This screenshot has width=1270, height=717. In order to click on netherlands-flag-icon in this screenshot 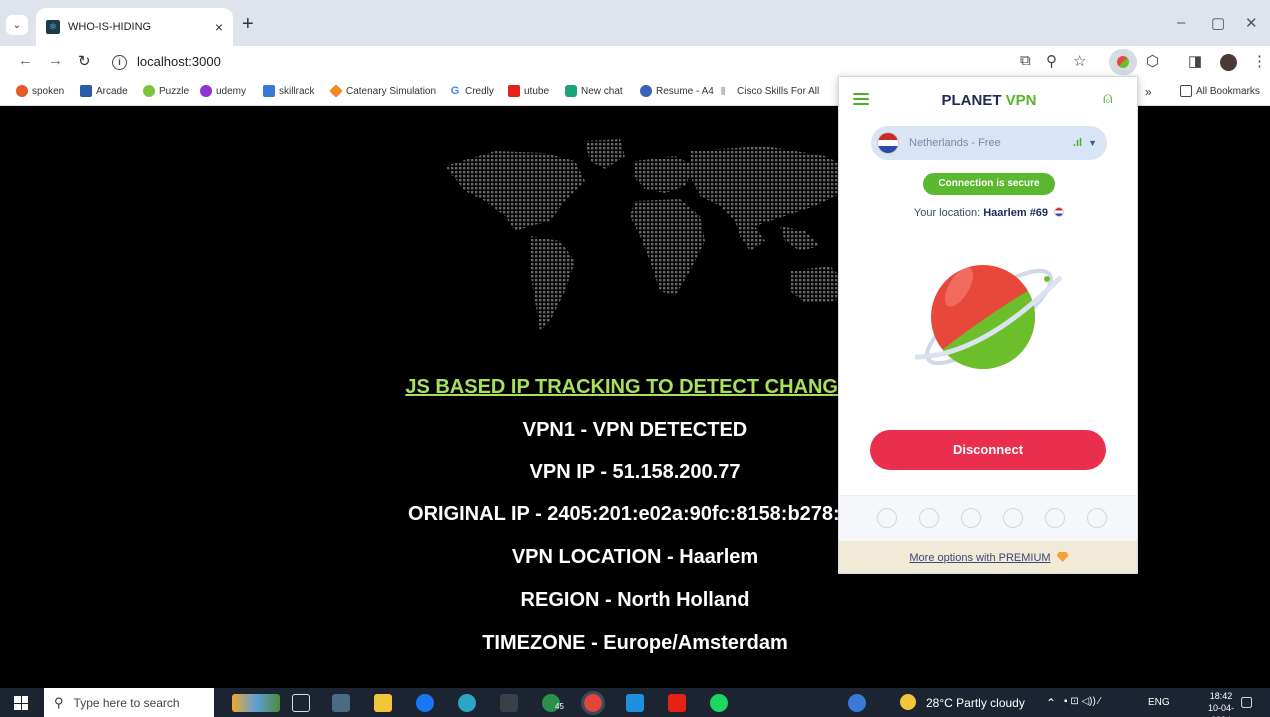, I will do `click(888, 143)`.